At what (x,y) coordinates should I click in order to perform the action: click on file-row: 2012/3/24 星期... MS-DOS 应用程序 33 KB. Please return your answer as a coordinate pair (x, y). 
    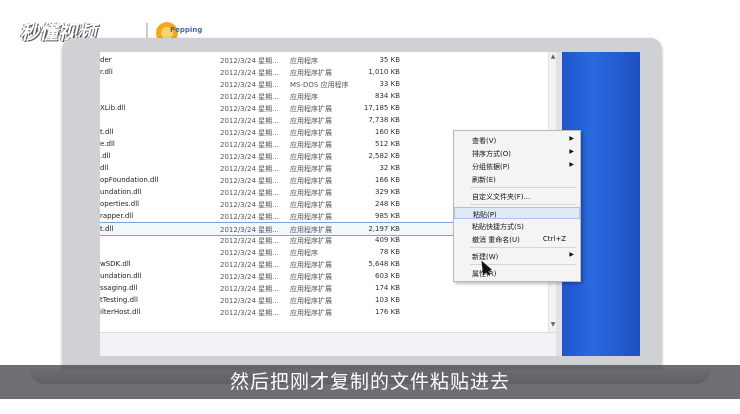
    Looking at the image, I should click on (328, 84).